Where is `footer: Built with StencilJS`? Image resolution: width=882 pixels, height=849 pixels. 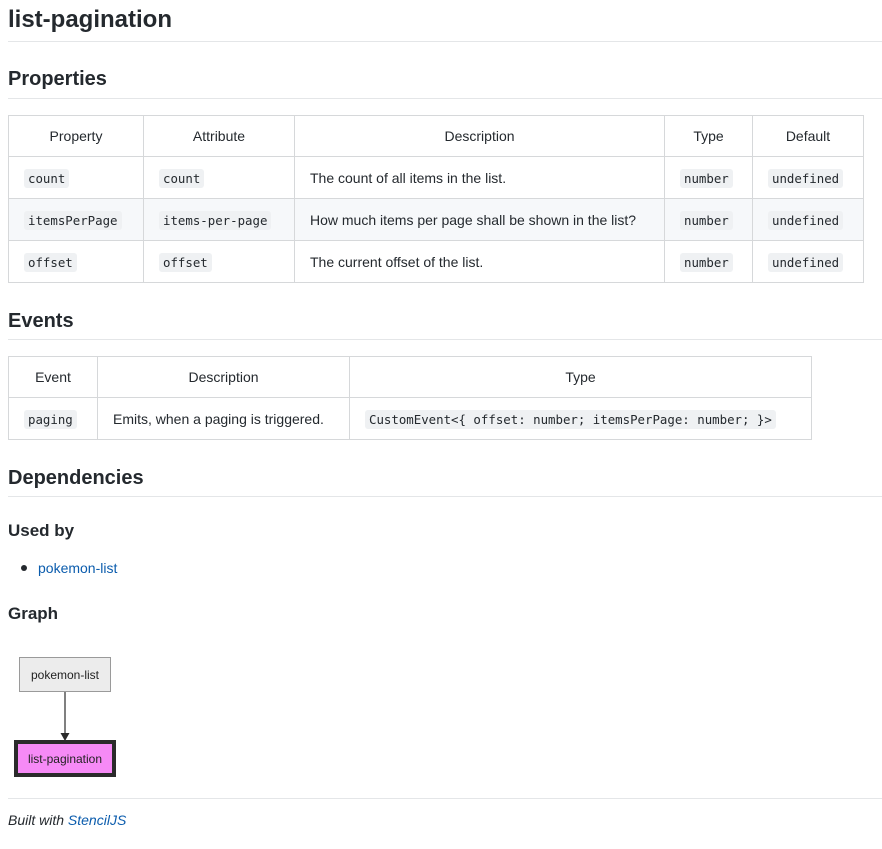
footer: Built with StencilJS is located at coordinates (67, 820).